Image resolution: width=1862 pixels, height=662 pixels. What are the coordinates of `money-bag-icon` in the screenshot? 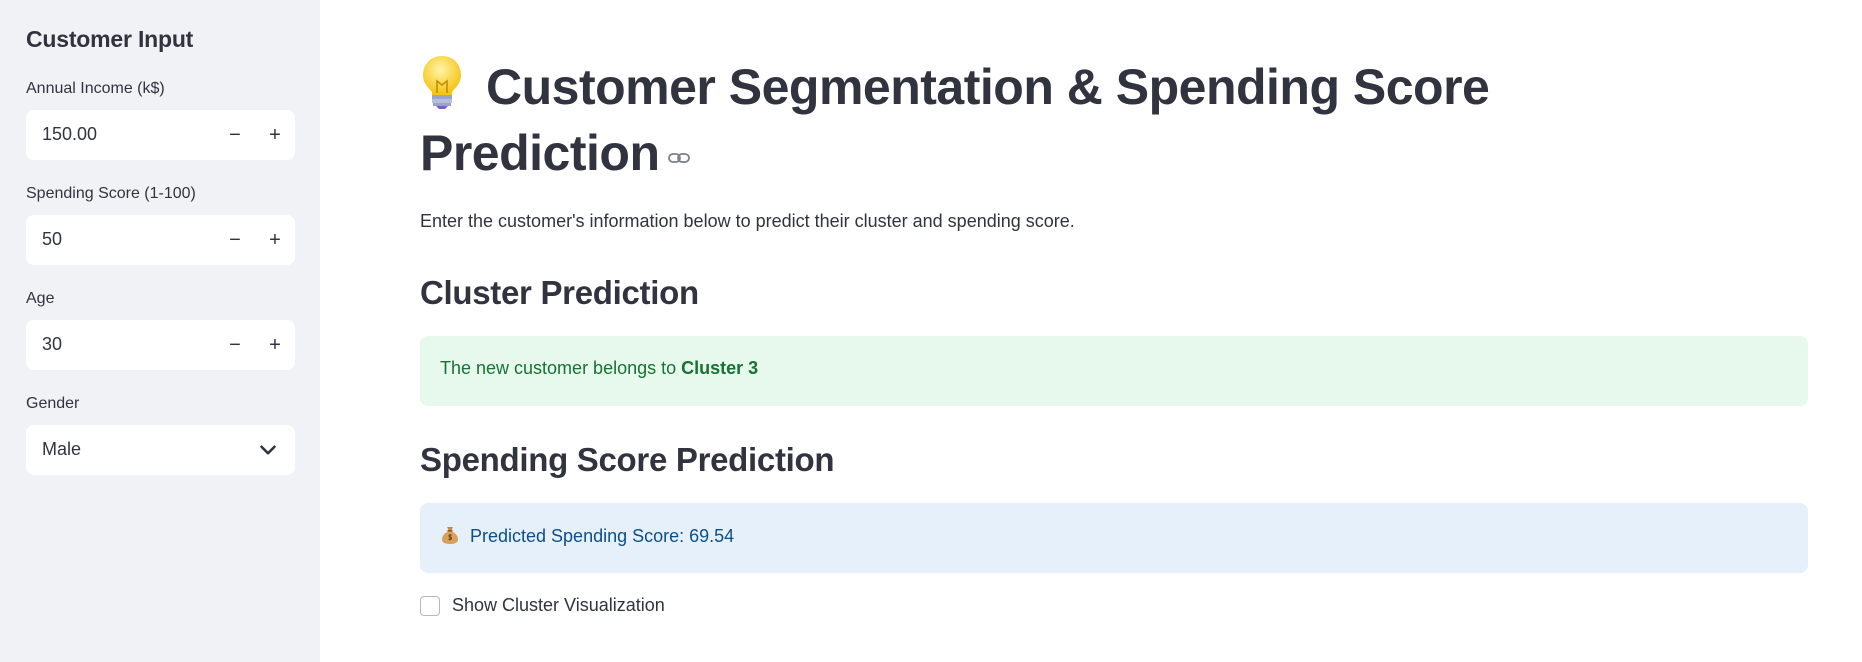 It's located at (450, 535).